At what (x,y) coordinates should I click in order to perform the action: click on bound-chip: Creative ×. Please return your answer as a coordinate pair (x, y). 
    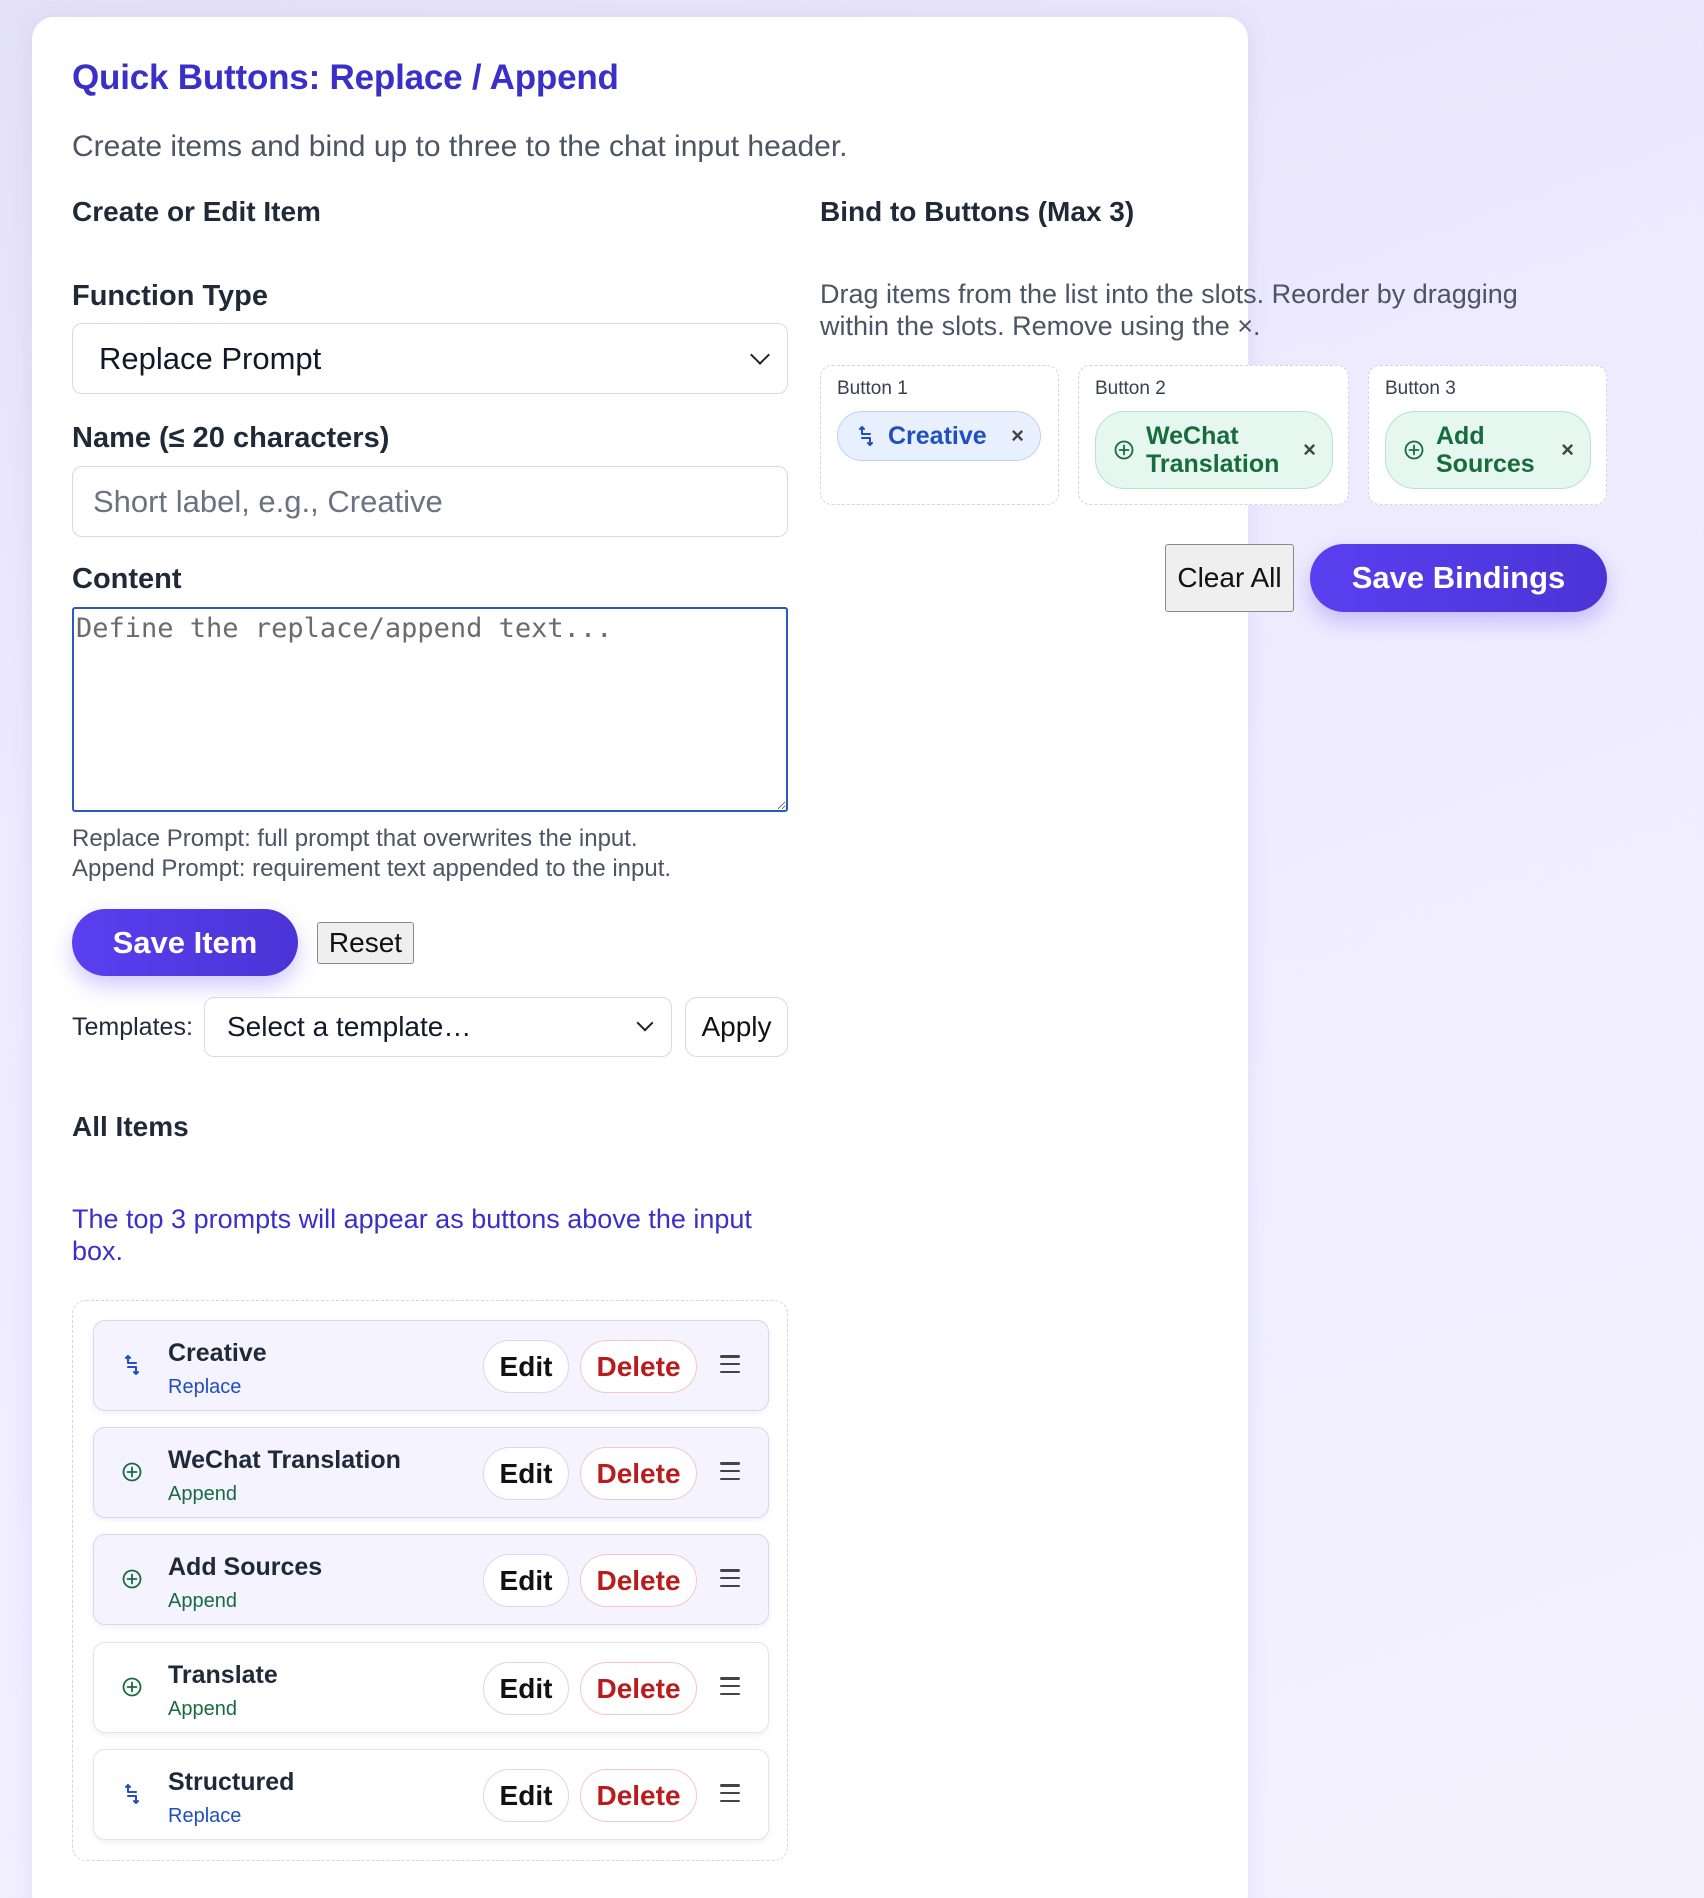
    Looking at the image, I should click on (939, 436).